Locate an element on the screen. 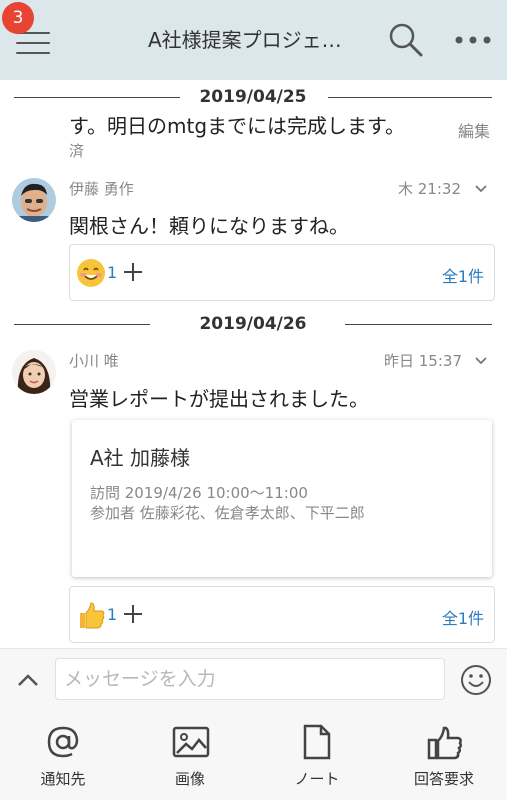 The width and height of the screenshot is (507, 800). request-answer-label: 回答要求 is located at coordinates (443, 779).